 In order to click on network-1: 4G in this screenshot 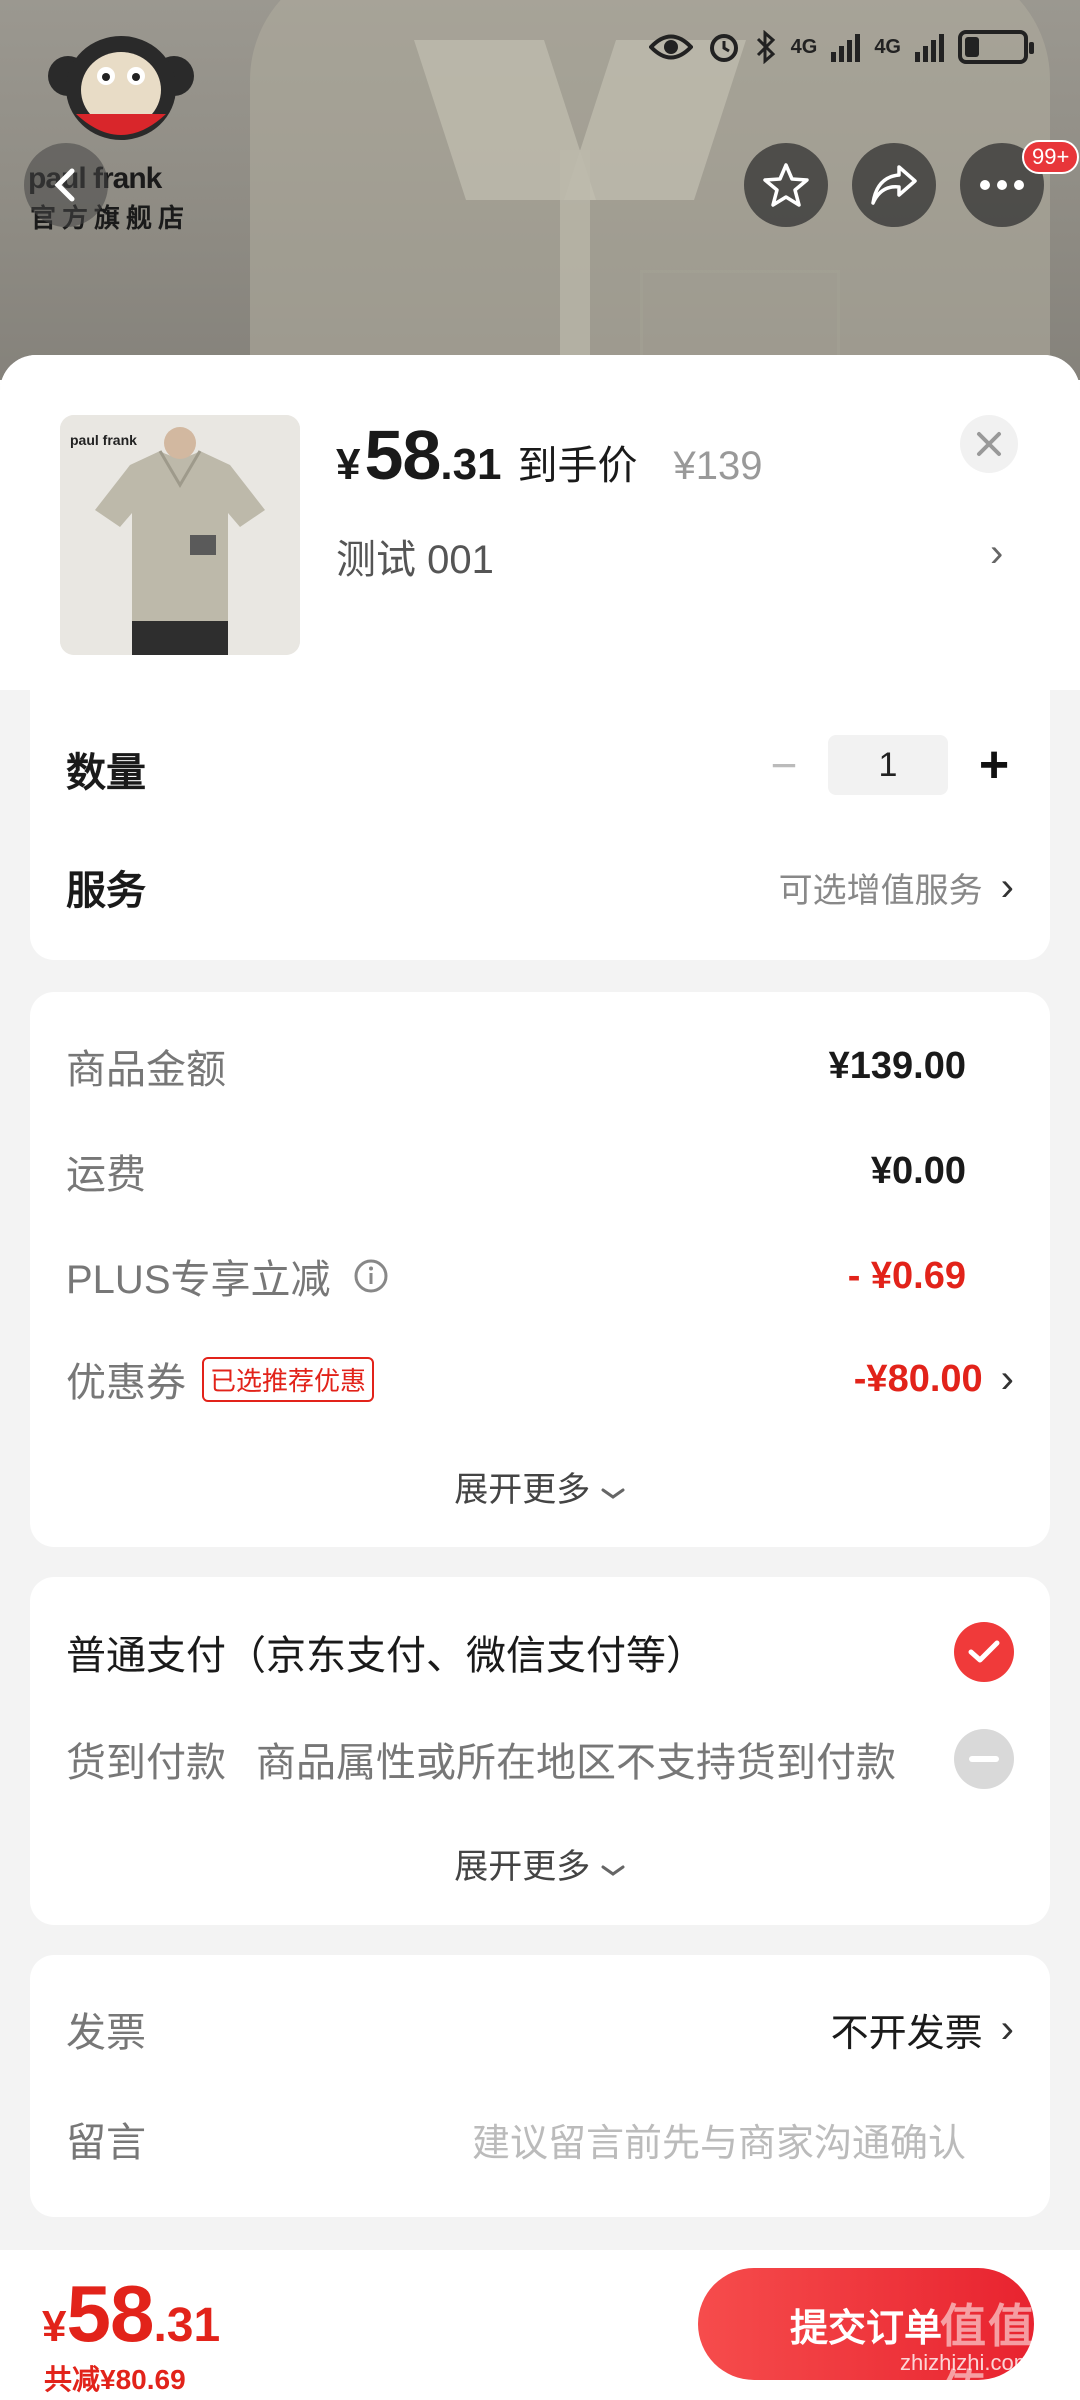, I will do `click(804, 46)`.